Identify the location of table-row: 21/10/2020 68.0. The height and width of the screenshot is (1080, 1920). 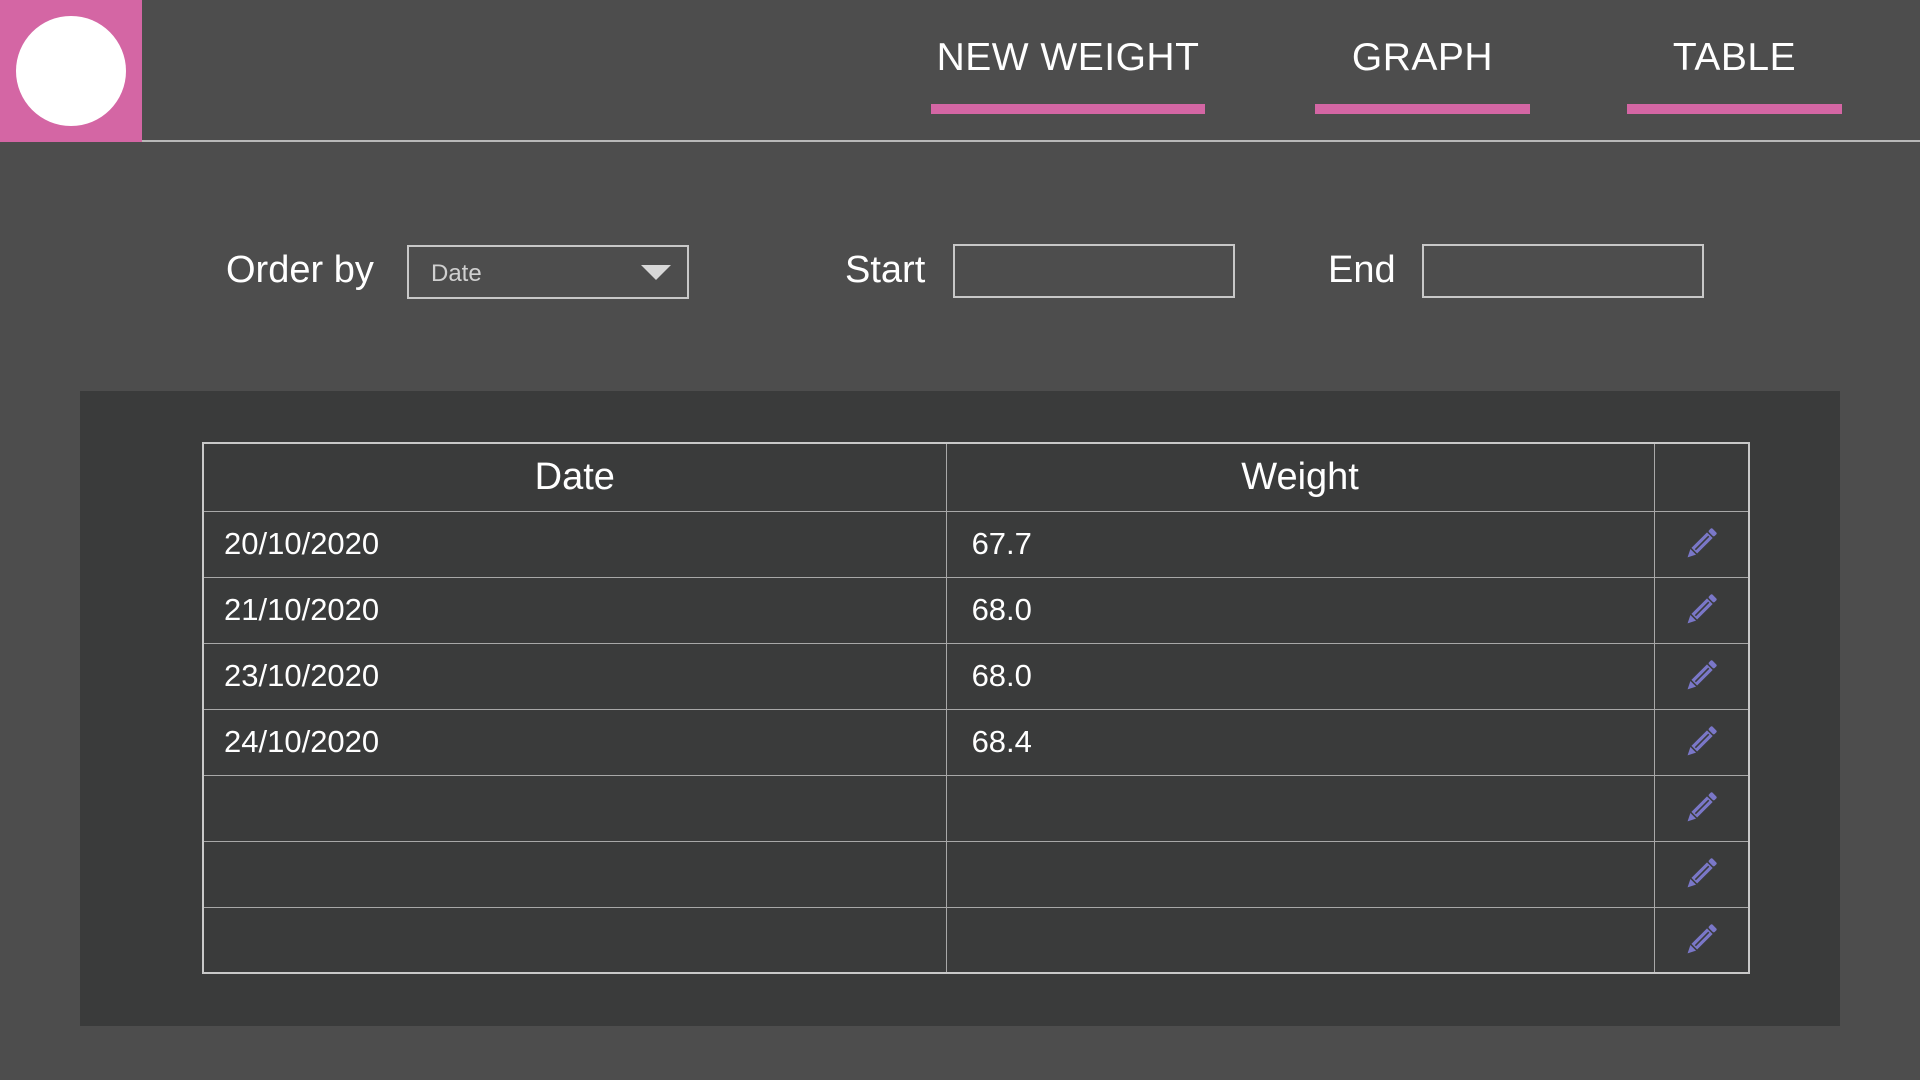
(976, 610).